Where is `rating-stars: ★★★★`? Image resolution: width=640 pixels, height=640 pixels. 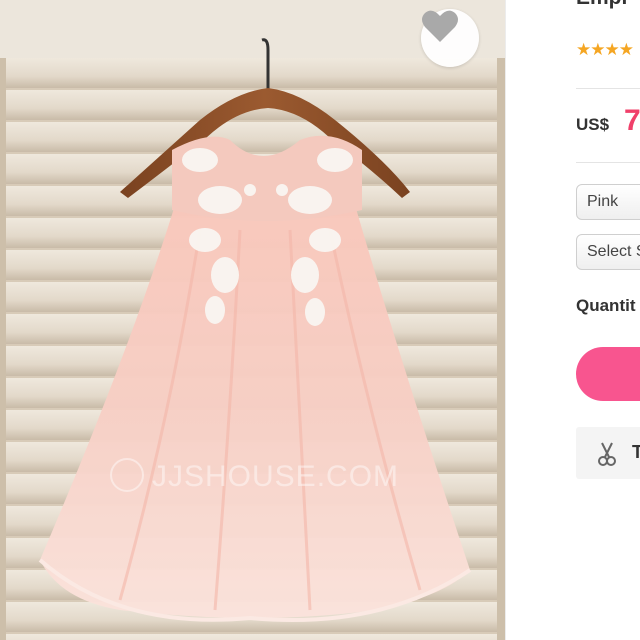
rating-stars: ★★★★ is located at coordinates (605, 49).